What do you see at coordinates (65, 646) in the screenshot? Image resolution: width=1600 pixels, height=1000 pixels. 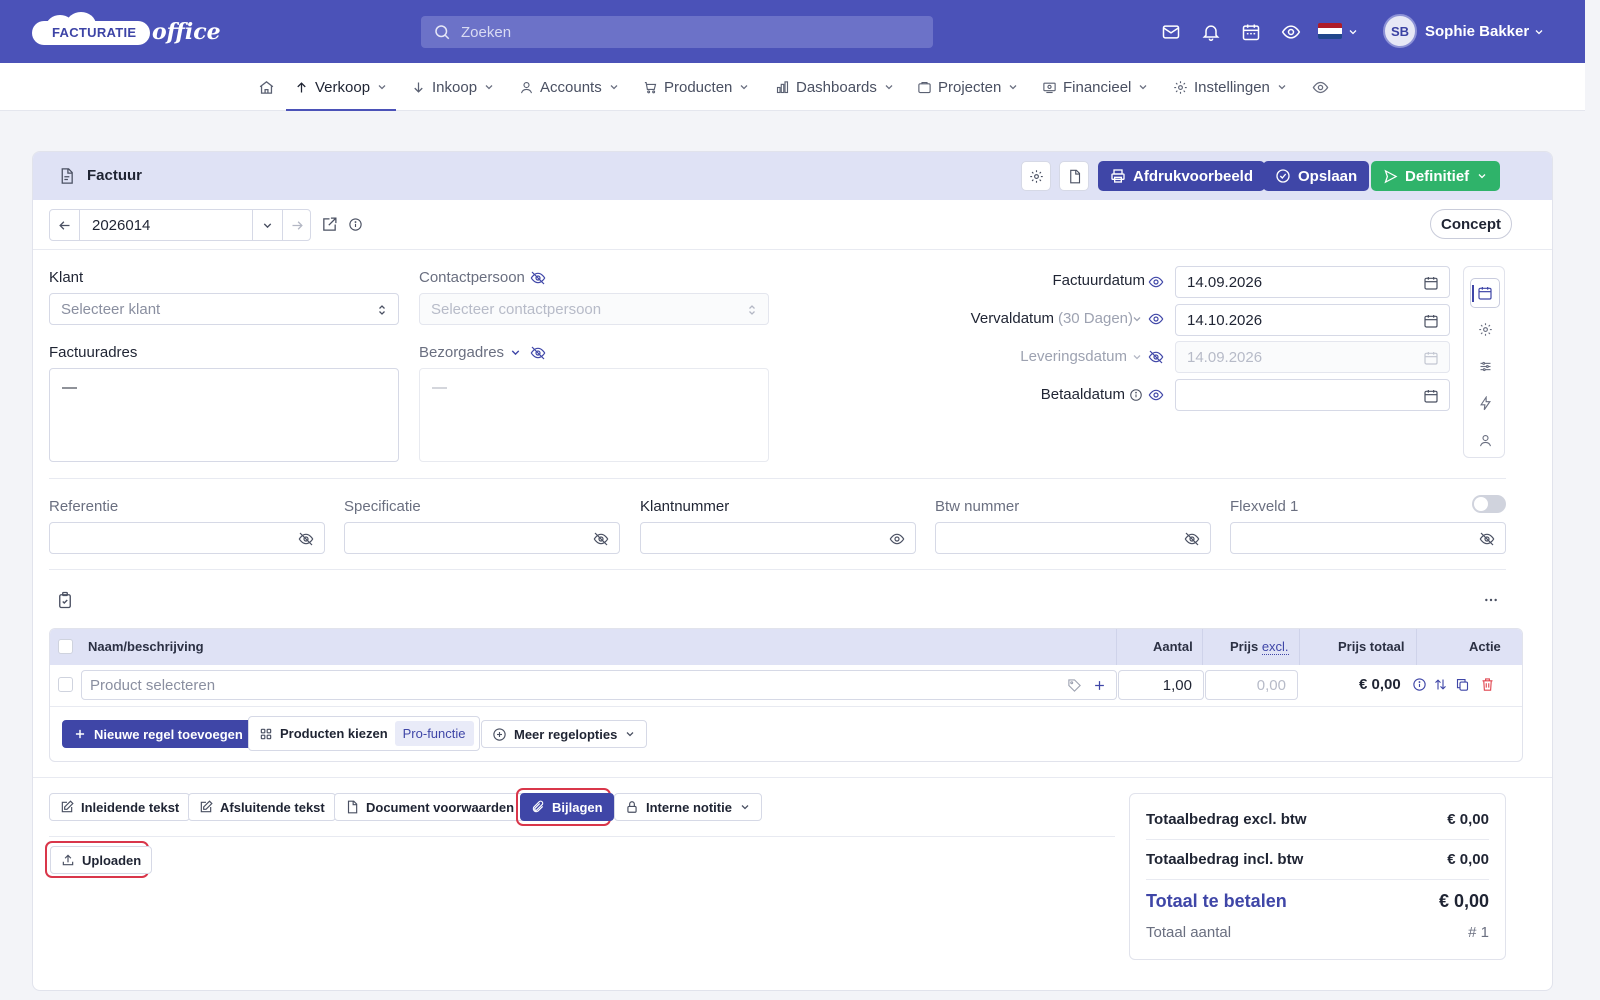 I see `select-all-checkbox` at bounding box center [65, 646].